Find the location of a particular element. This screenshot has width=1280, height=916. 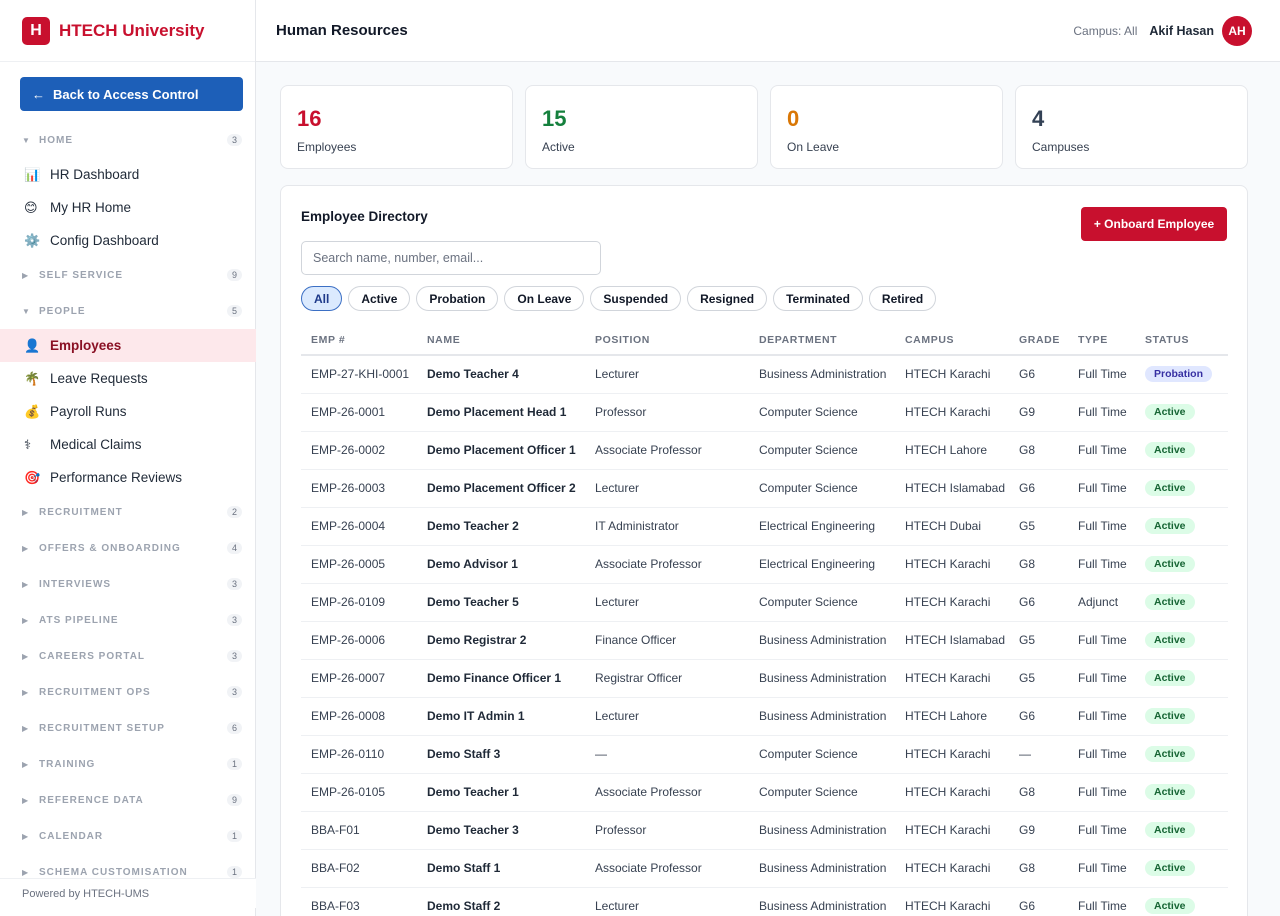

sidebar-item-label: HR Dashboard is located at coordinates (95, 174).